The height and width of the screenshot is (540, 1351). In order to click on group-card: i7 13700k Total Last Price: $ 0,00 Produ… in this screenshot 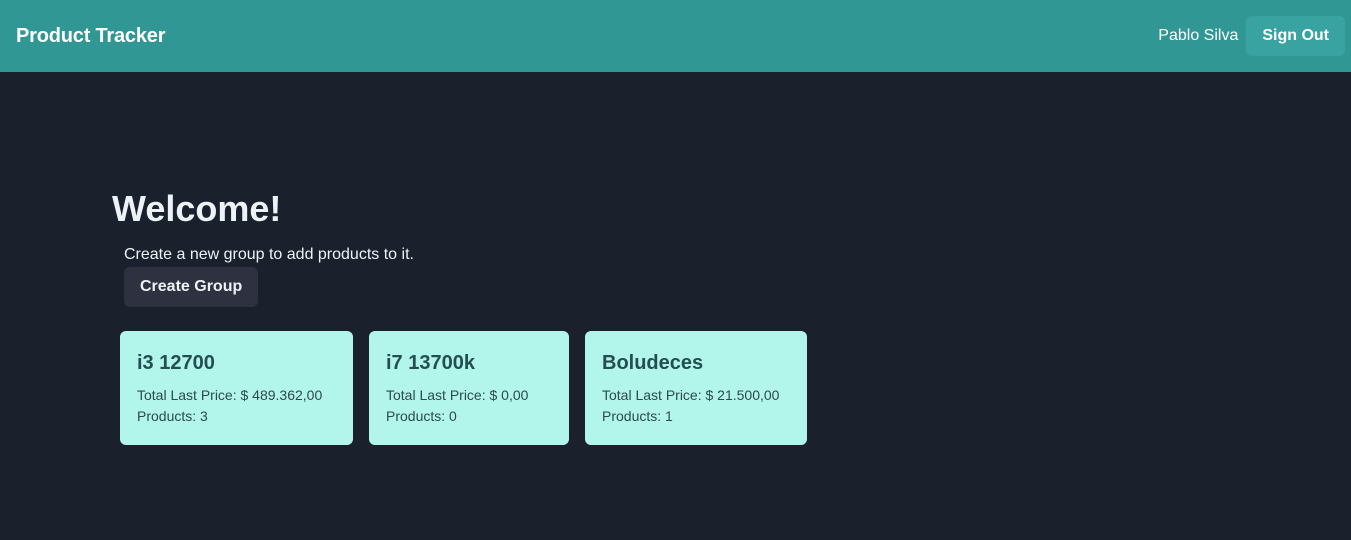, I will do `click(469, 388)`.